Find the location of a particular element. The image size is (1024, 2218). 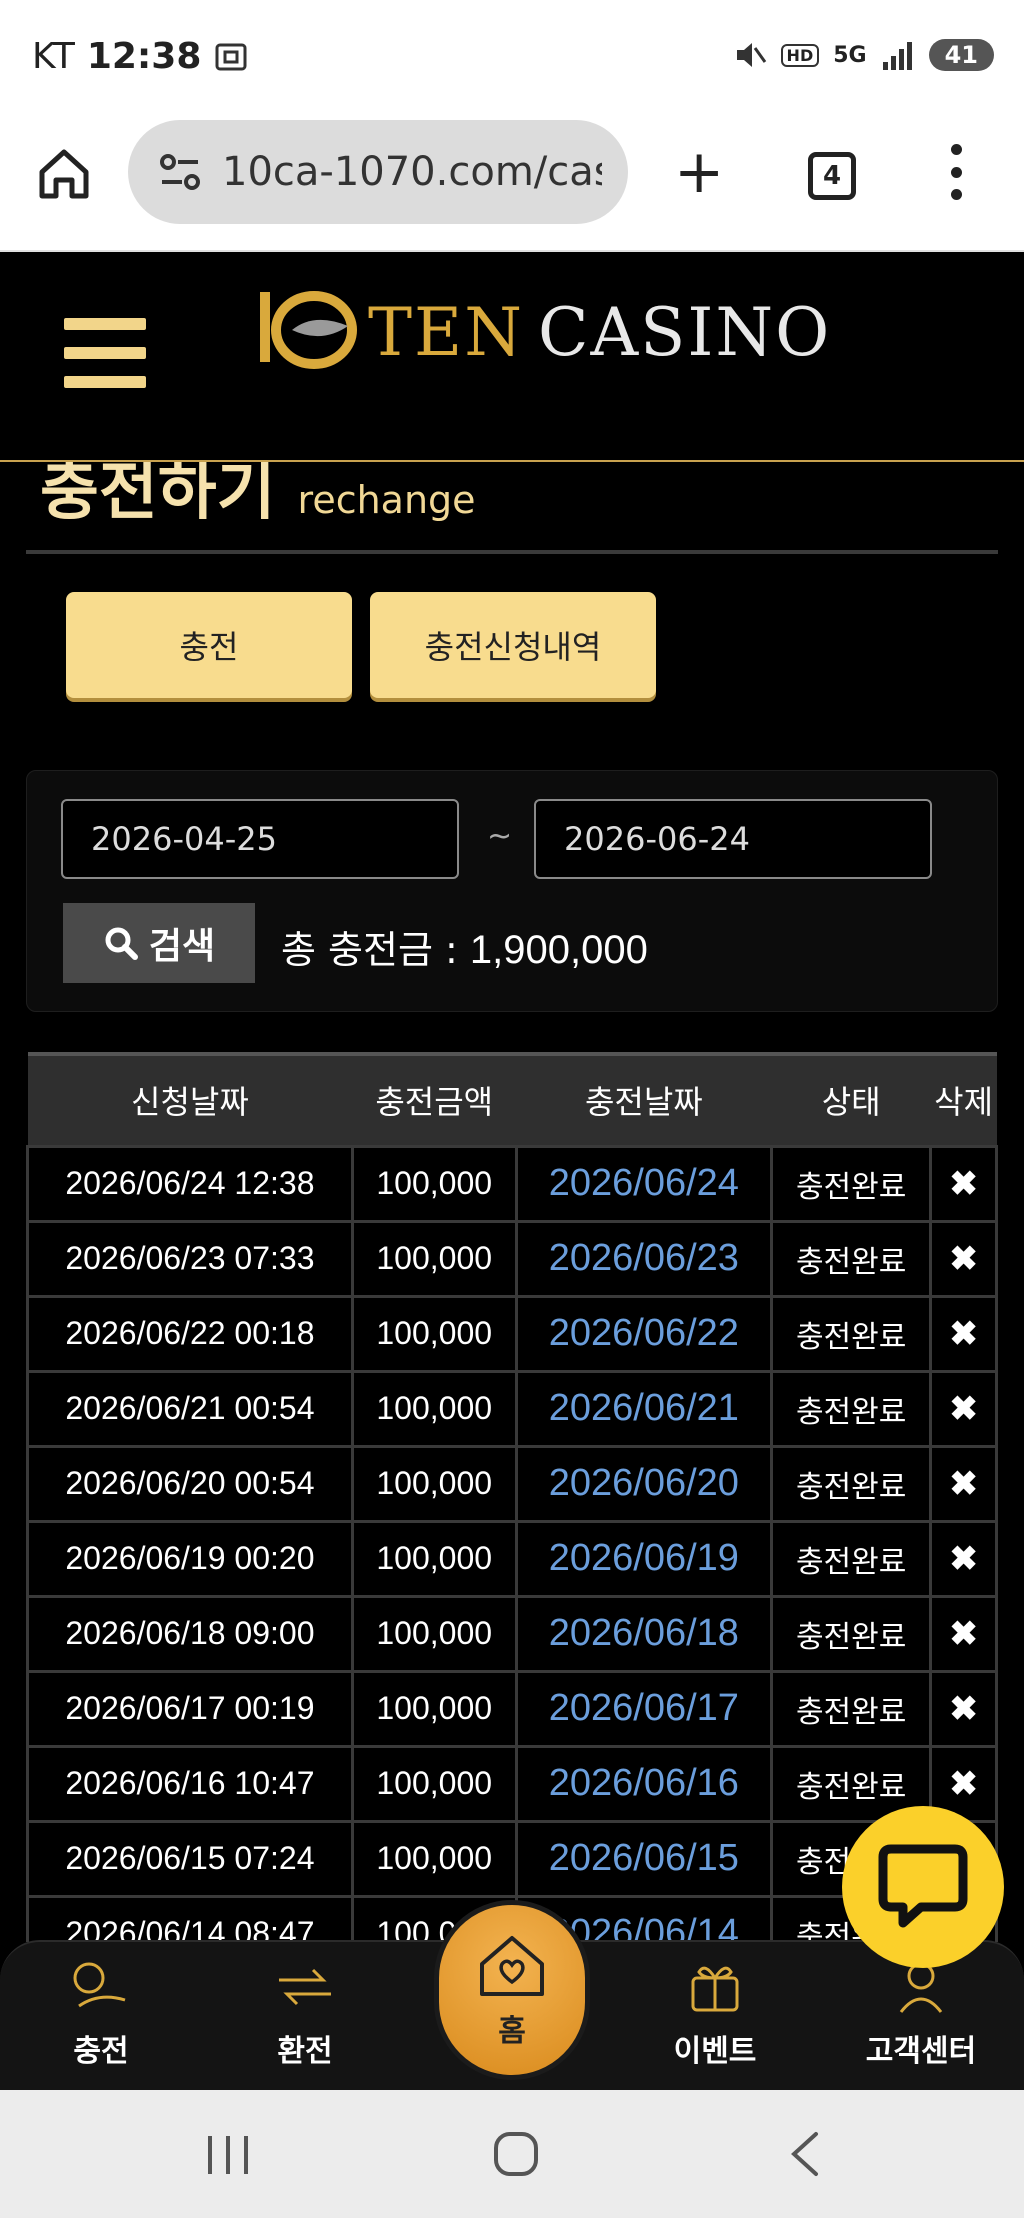

title-divider is located at coordinates (512, 552).